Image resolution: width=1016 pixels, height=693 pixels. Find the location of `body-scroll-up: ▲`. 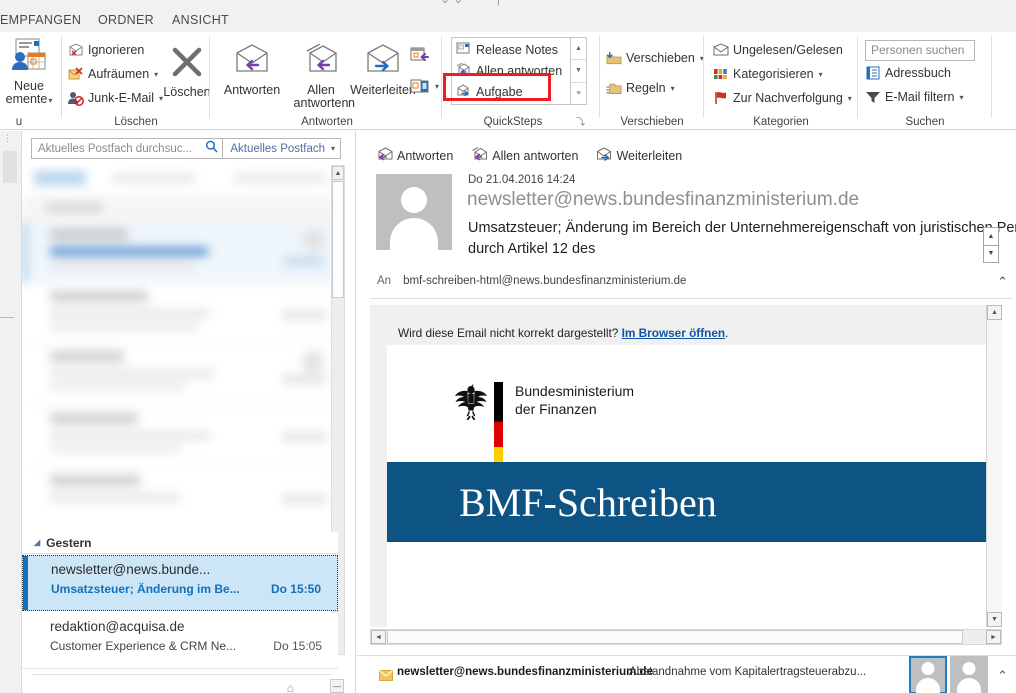

body-scroll-up: ▲ is located at coordinates (994, 312).